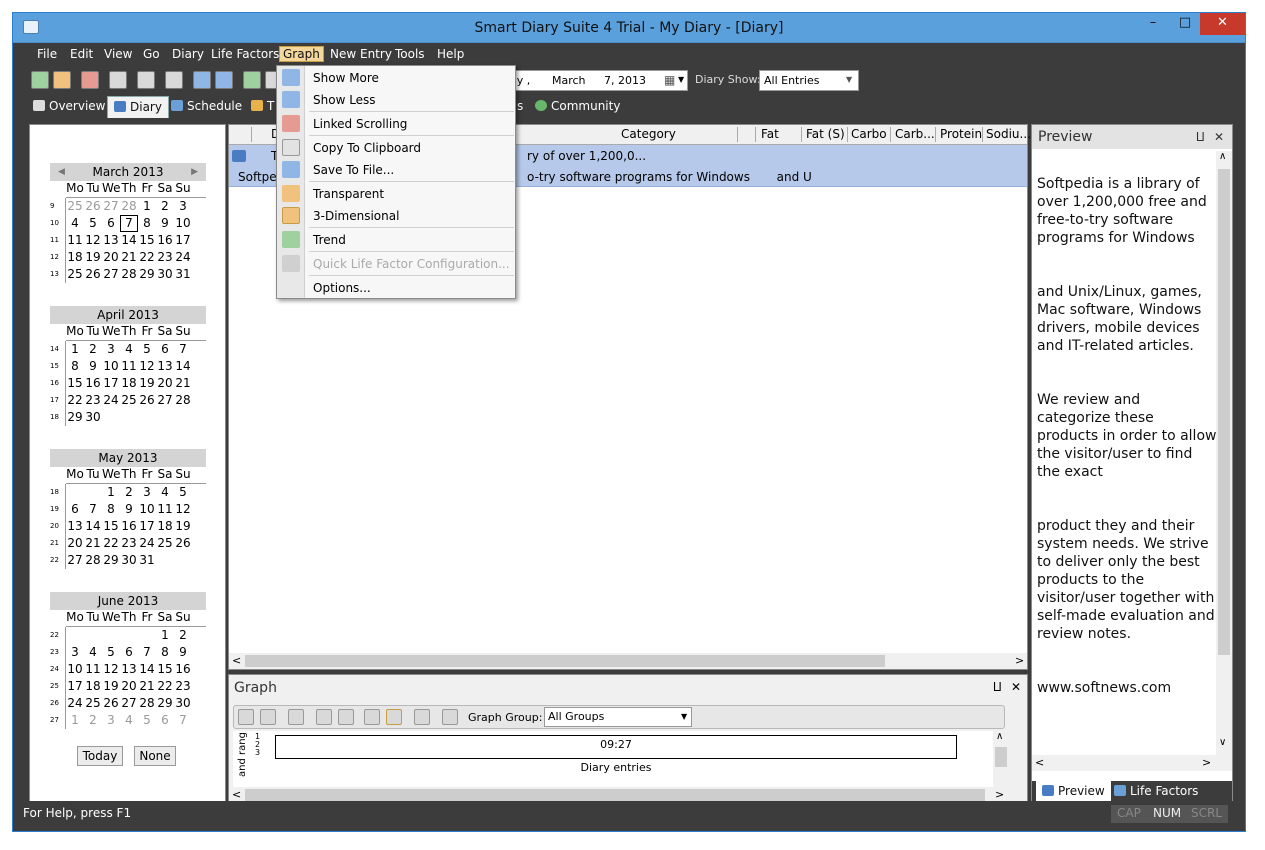 This screenshot has width=1265, height=850. Describe the element at coordinates (146, 80) in the screenshot. I see `page-setup-icon` at that location.